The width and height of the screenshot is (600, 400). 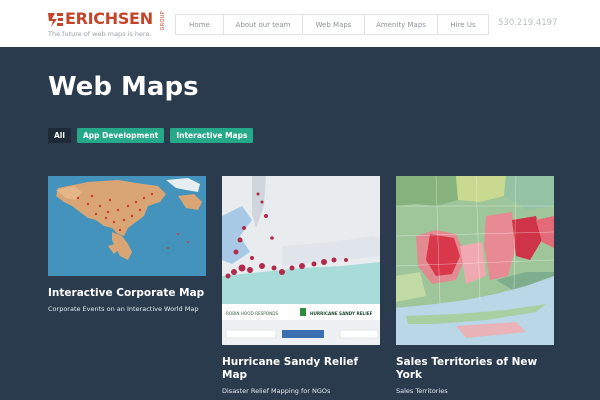 What do you see at coordinates (475, 260) in the screenshot?
I see `territory-map-thumbnail` at bounding box center [475, 260].